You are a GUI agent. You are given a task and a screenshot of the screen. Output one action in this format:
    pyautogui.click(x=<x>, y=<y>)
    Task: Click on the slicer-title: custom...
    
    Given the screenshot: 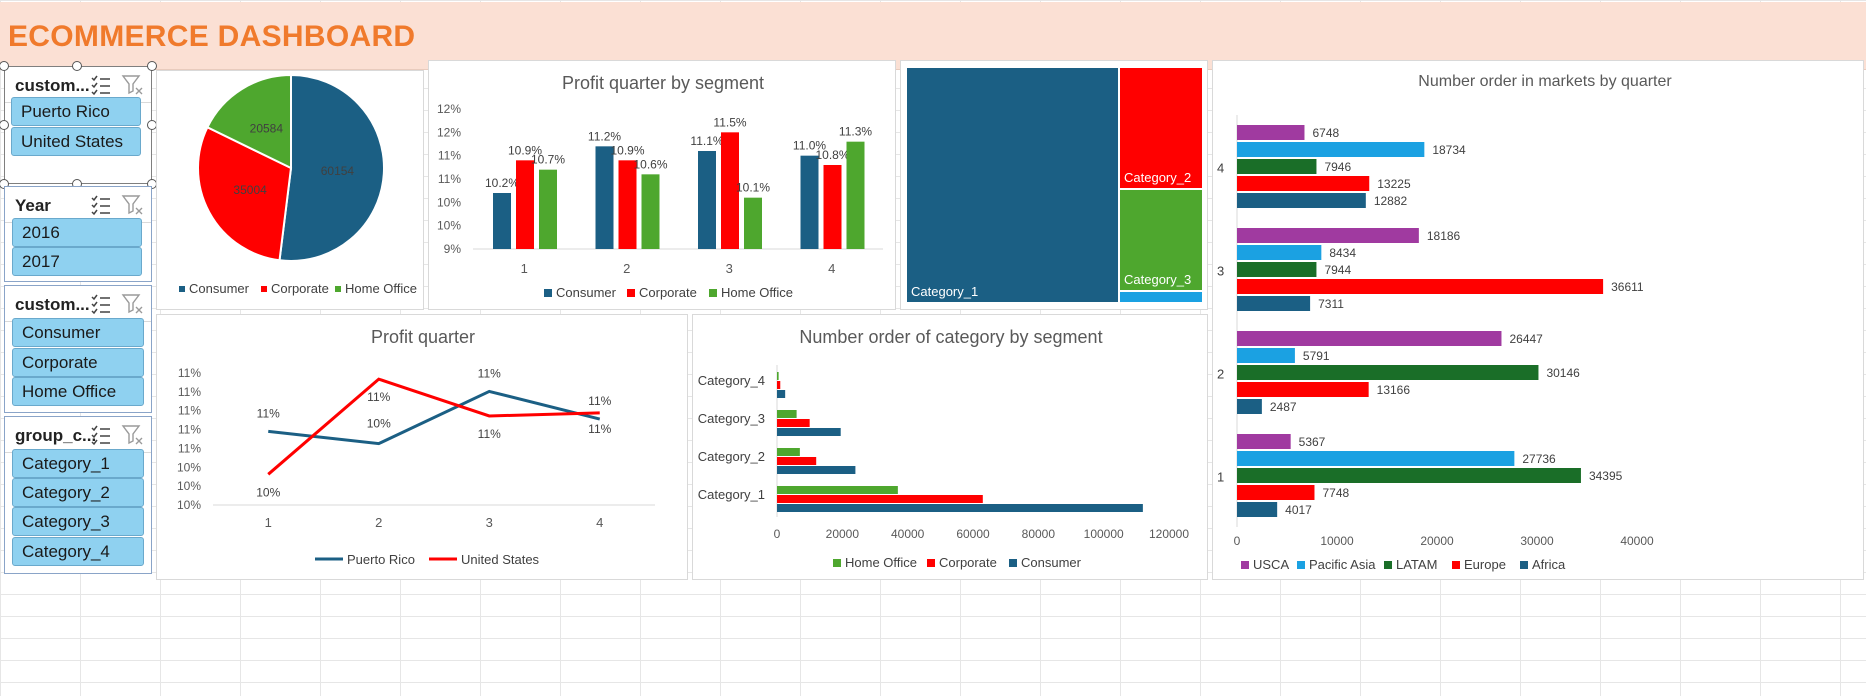 What is the action you would take?
    pyautogui.click(x=52, y=304)
    